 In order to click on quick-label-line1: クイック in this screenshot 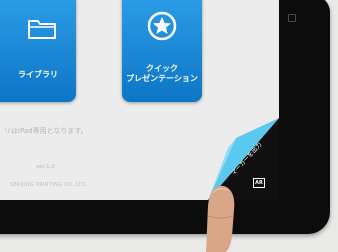, I will do `click(162, 68)`.